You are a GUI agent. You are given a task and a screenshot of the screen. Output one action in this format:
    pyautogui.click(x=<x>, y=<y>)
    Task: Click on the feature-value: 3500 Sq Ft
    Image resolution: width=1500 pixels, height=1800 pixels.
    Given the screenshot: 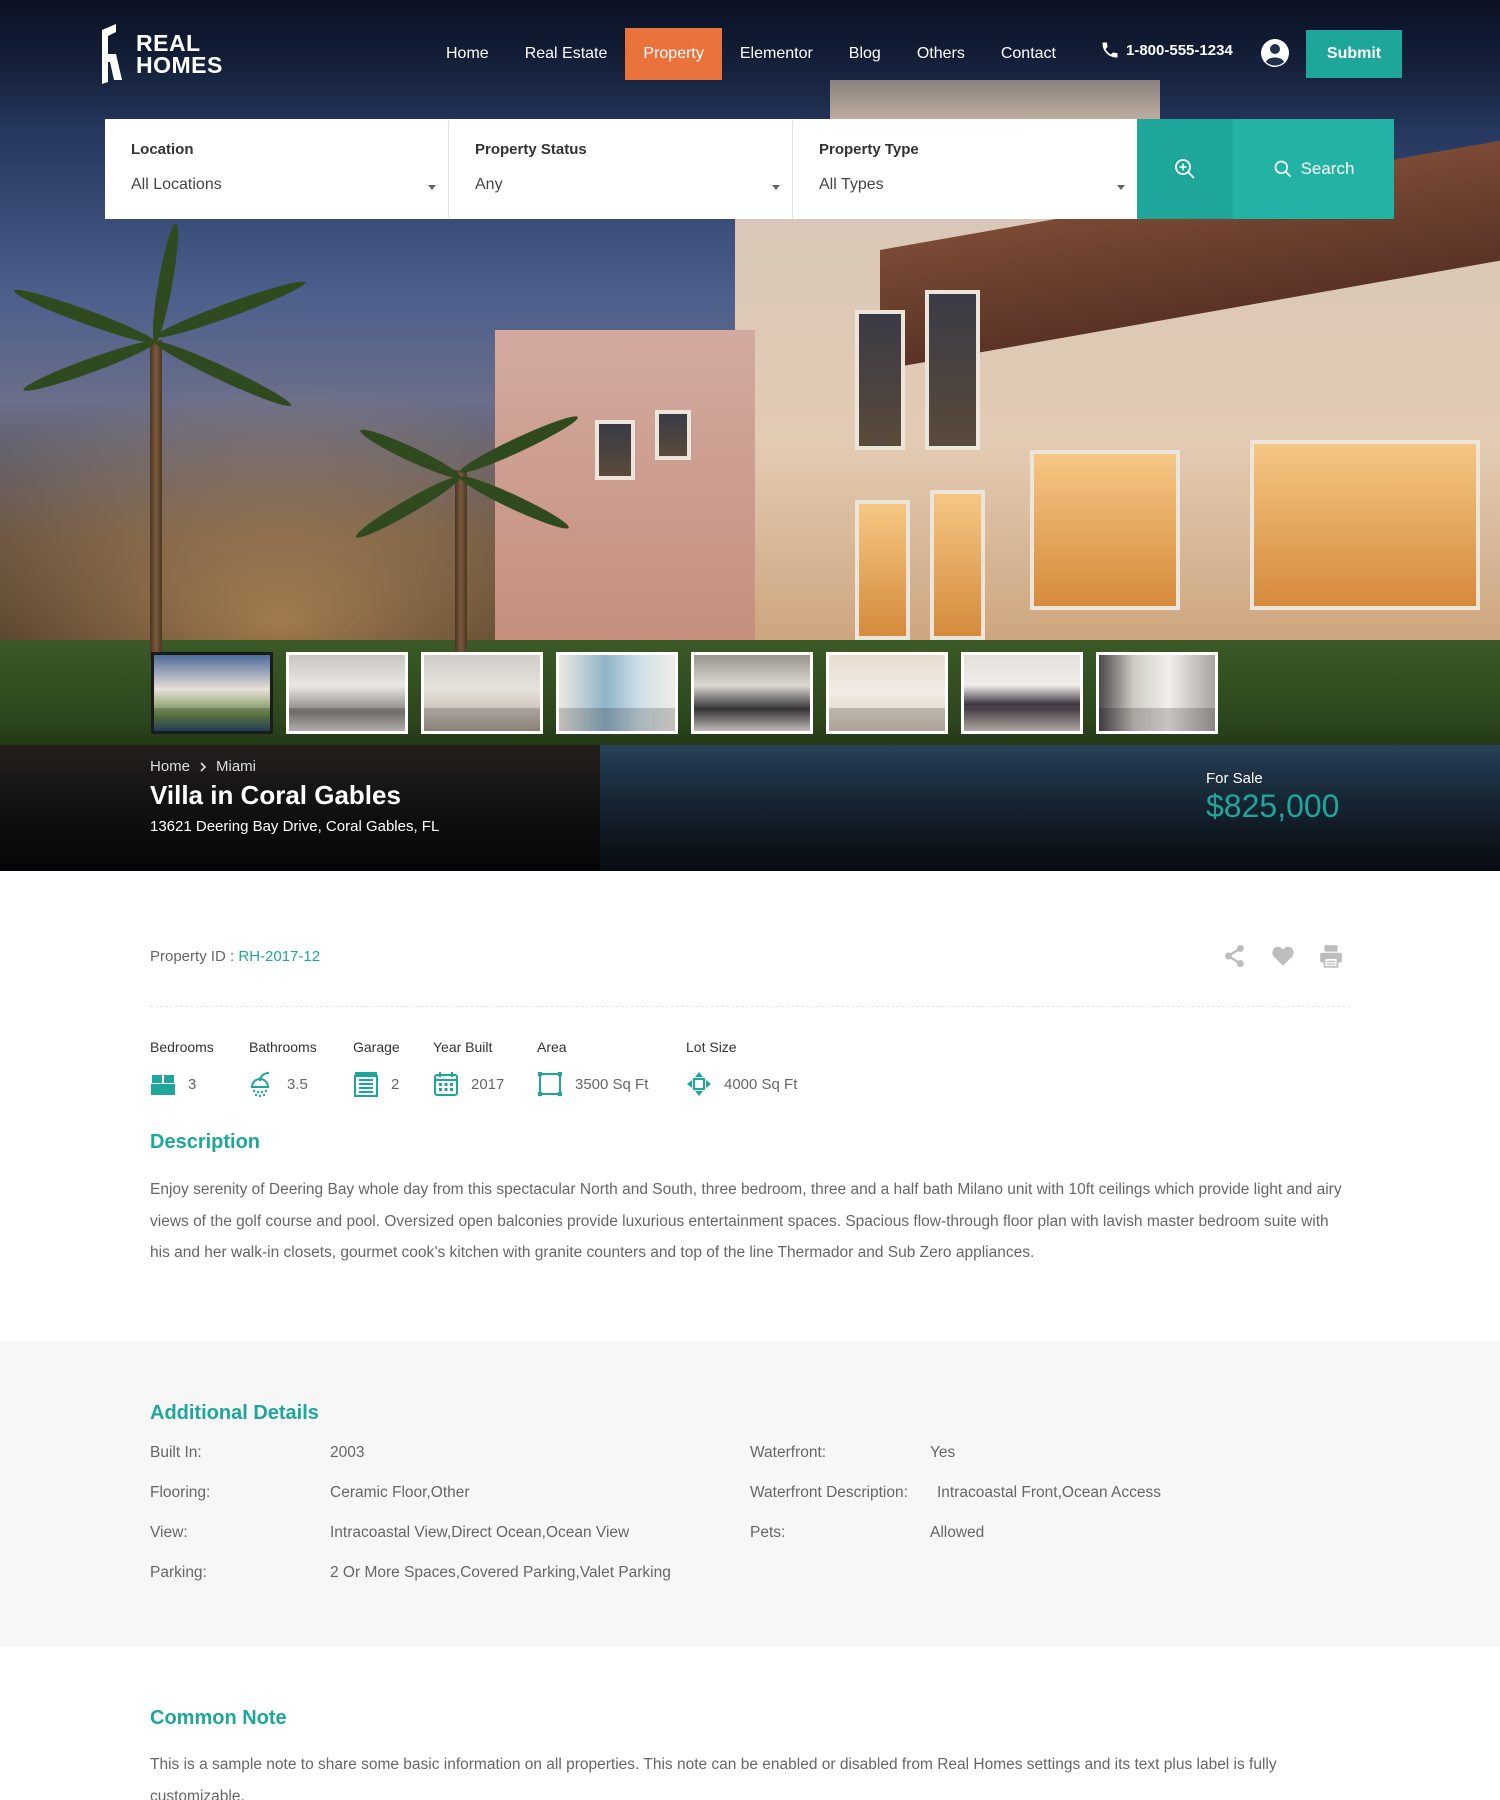 What is the action you would take?
    pyautogui.click(x=612, y=1084)
    